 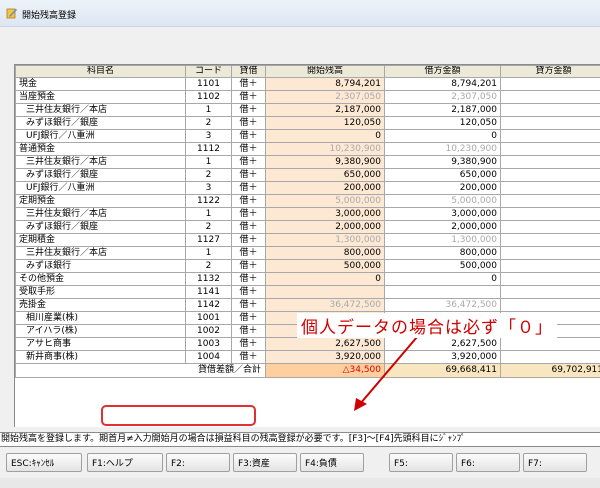 I want to click on table-row: 売掛金 1142 借＋ 36,472,500 36,472,500, so click(x=307, y=305).